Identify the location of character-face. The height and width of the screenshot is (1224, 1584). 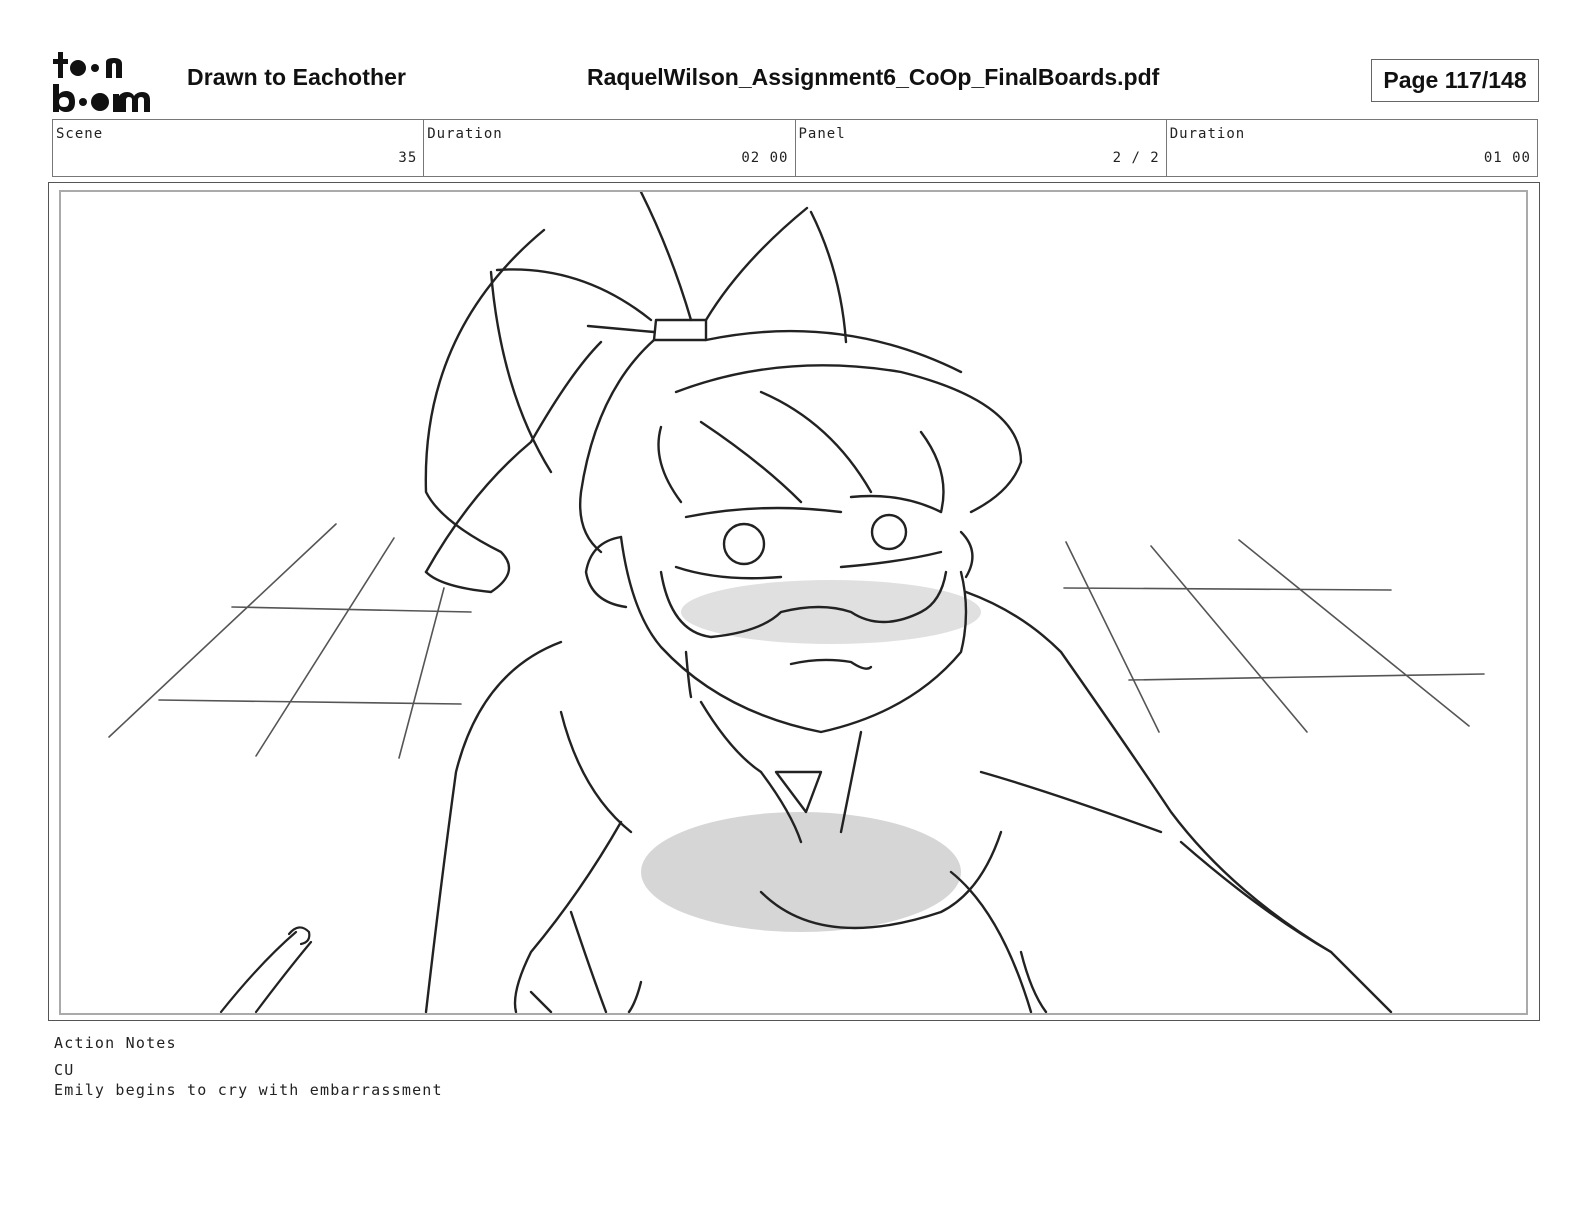
(779, 614).